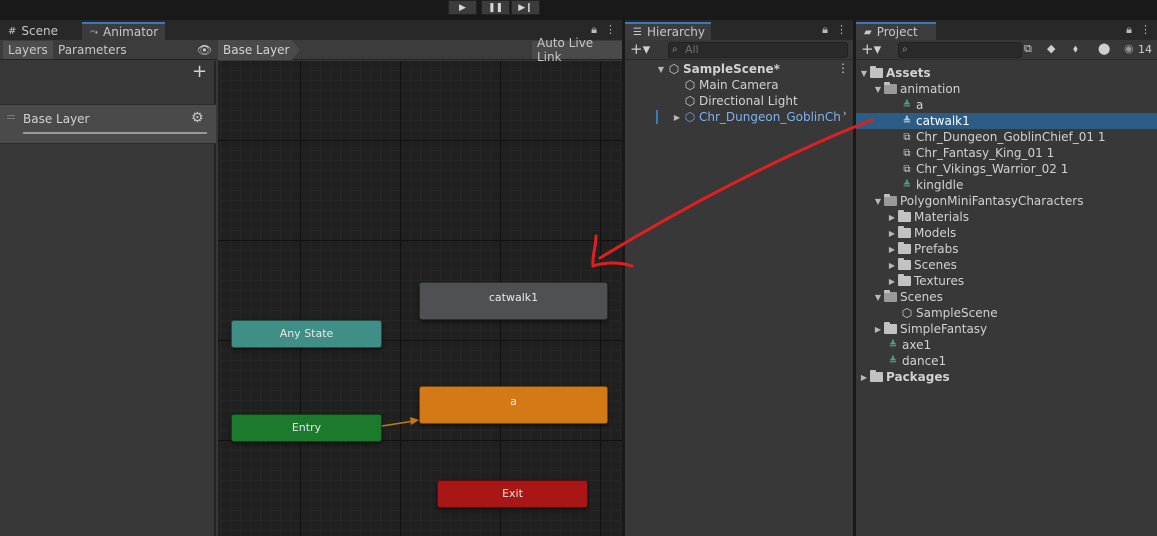 The image size is (1157, 536). Describe the element at coordinates (690, 117) in the screenshot. I see `prefab-icon: ⬡` at that location.